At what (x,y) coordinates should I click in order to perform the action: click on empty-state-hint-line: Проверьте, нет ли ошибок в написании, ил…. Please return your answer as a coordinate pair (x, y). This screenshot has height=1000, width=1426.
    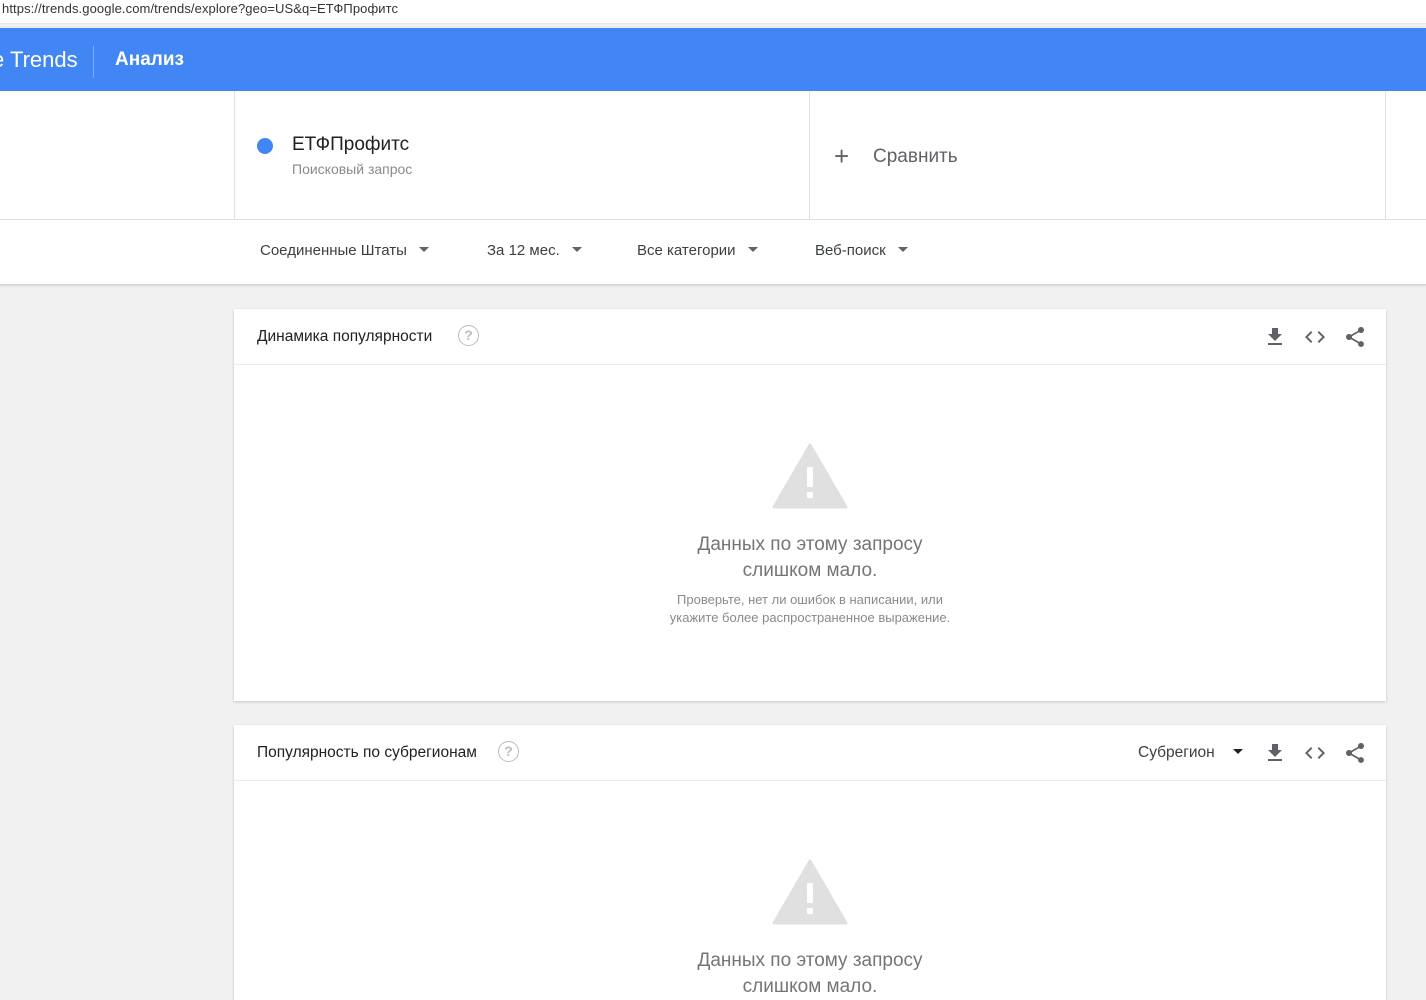
    Looking at the image, I should click on (810, 599).